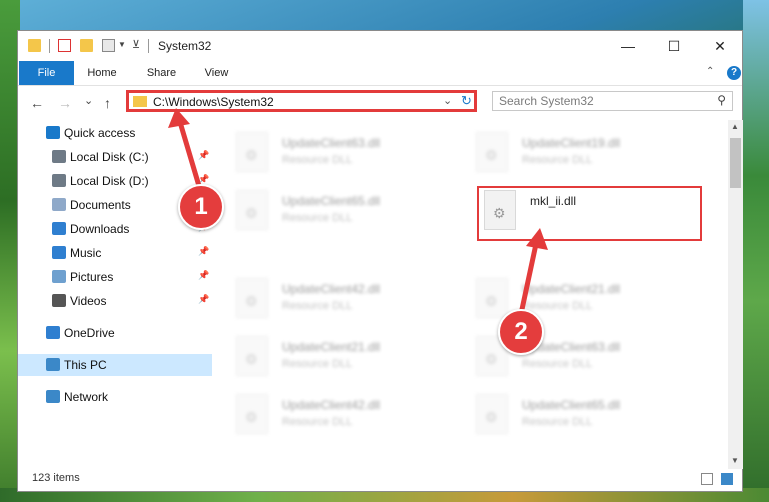  What do you see at coordinates (331, 143) in the screenshot?
I see `file-name: UpdateClient63.dll` at bounding box center [331, 143].